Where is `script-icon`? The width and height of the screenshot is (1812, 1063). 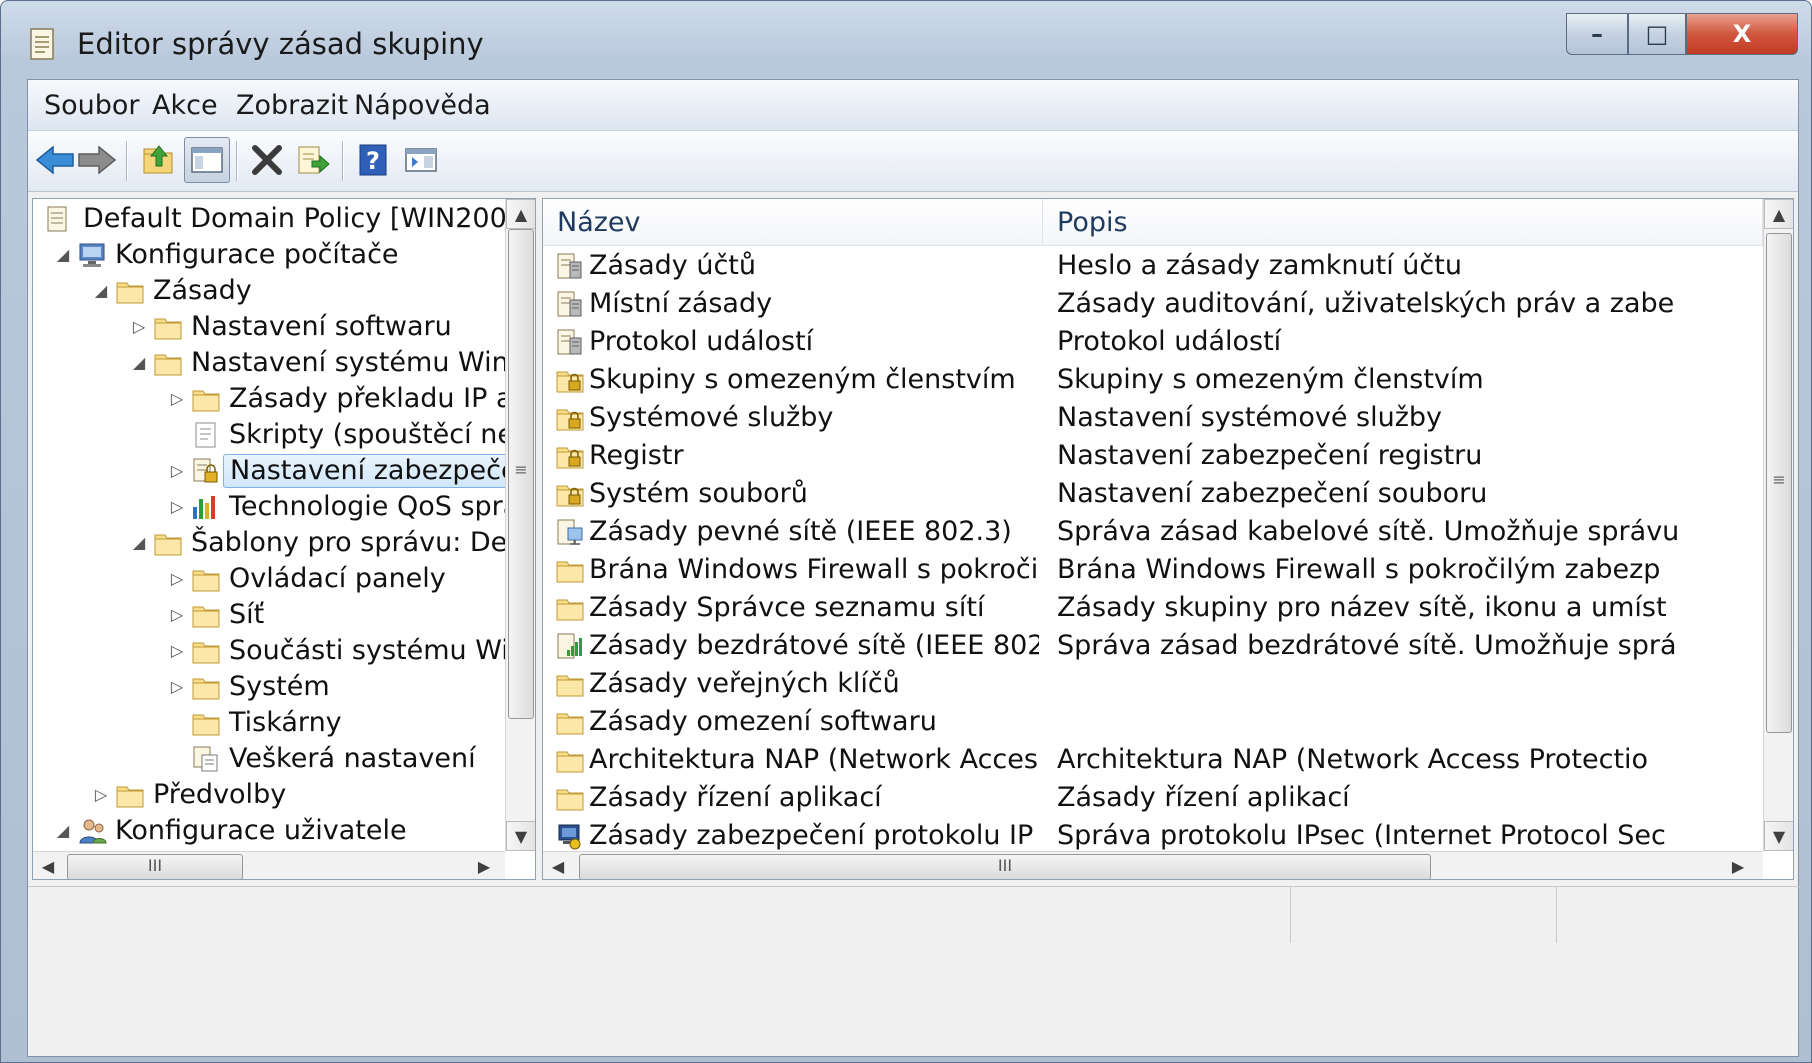 script-icon is located at coordinates (206, 435).